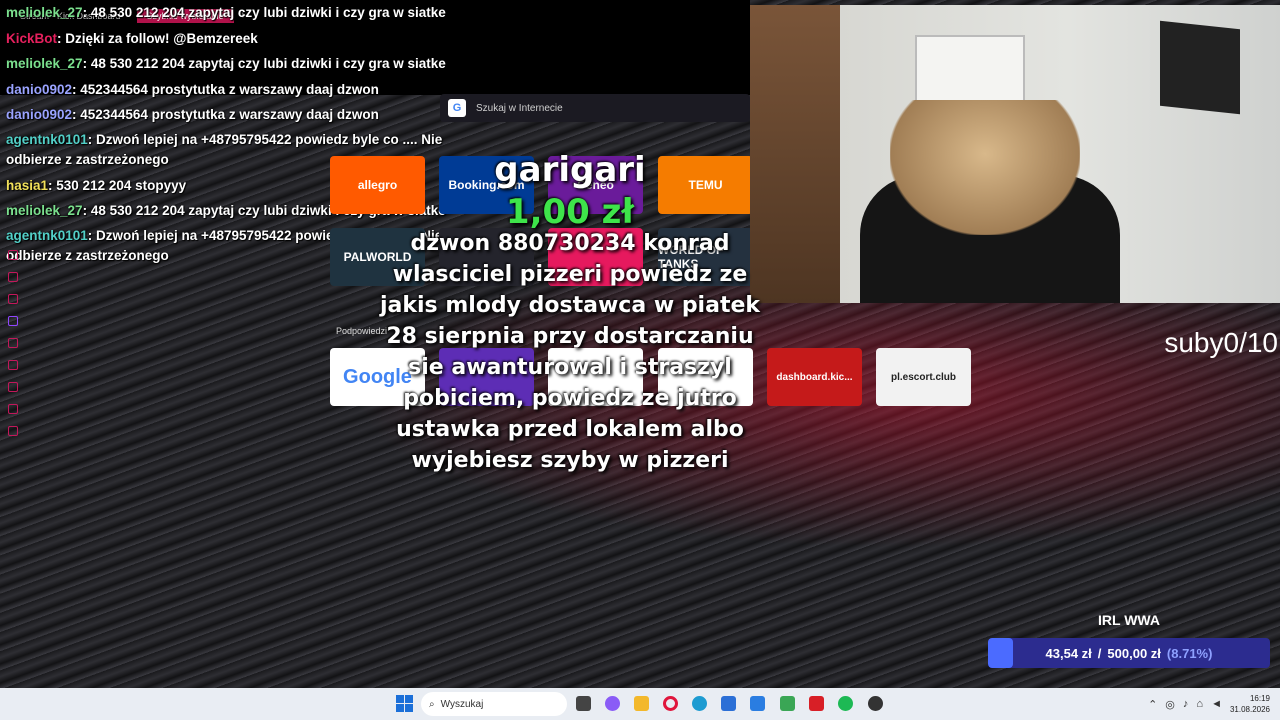  I want to click on network-icon: ⌂, so click(1199, 704).